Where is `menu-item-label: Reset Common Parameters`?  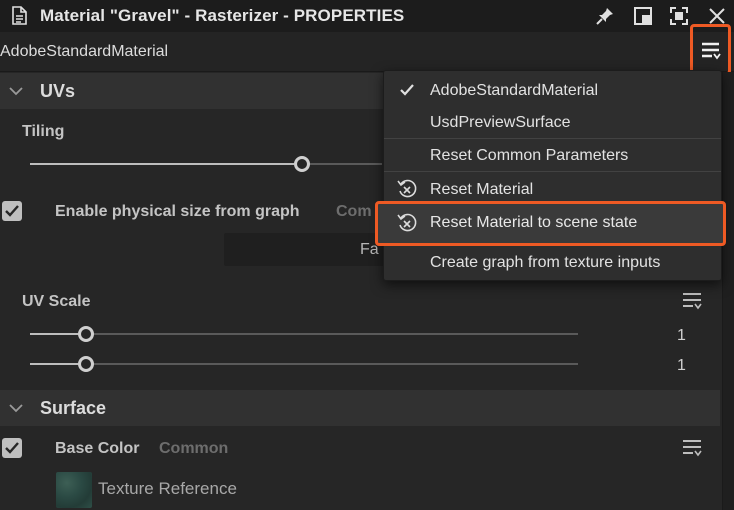 menu-item-label: Reset Common Parameters is located at coordinates (529, 155).